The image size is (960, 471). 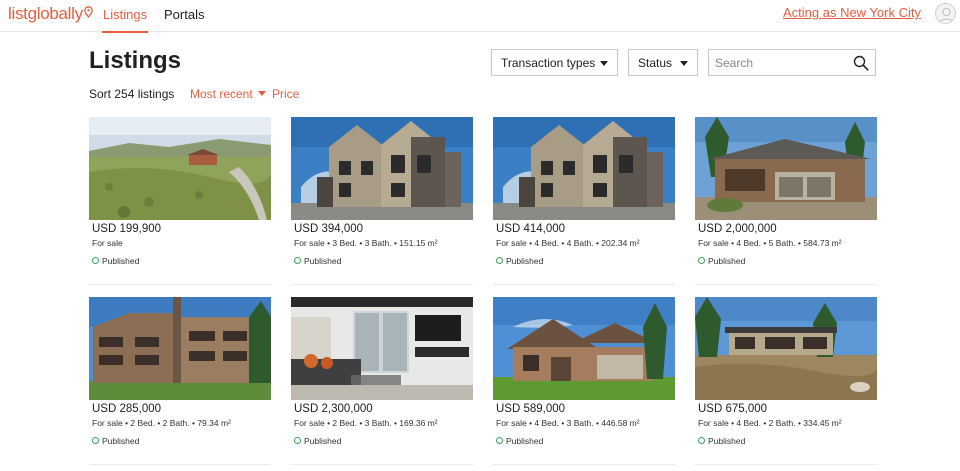 I want to click on tab-listings: Listings, so click(x=125, y=20).